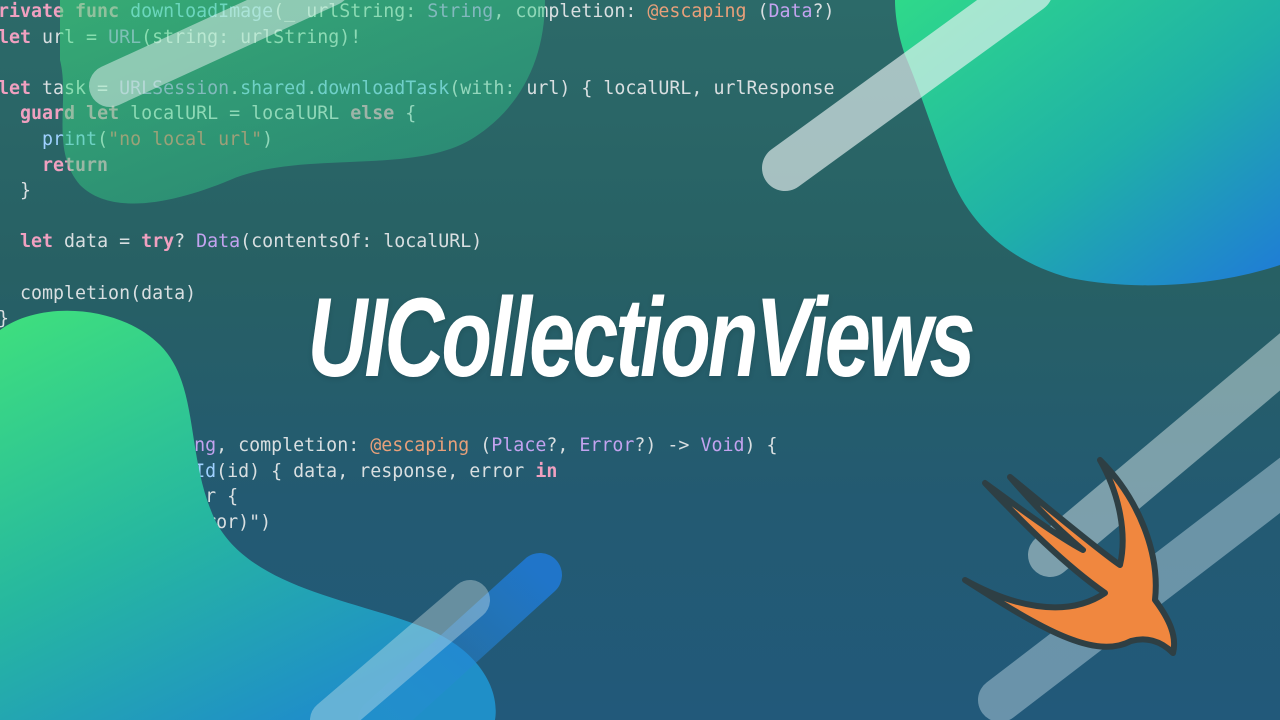 Image resolution: width=1280 pixels, height=720 pixels. I want to click on swift-logo-icon, so click(1069, 556).